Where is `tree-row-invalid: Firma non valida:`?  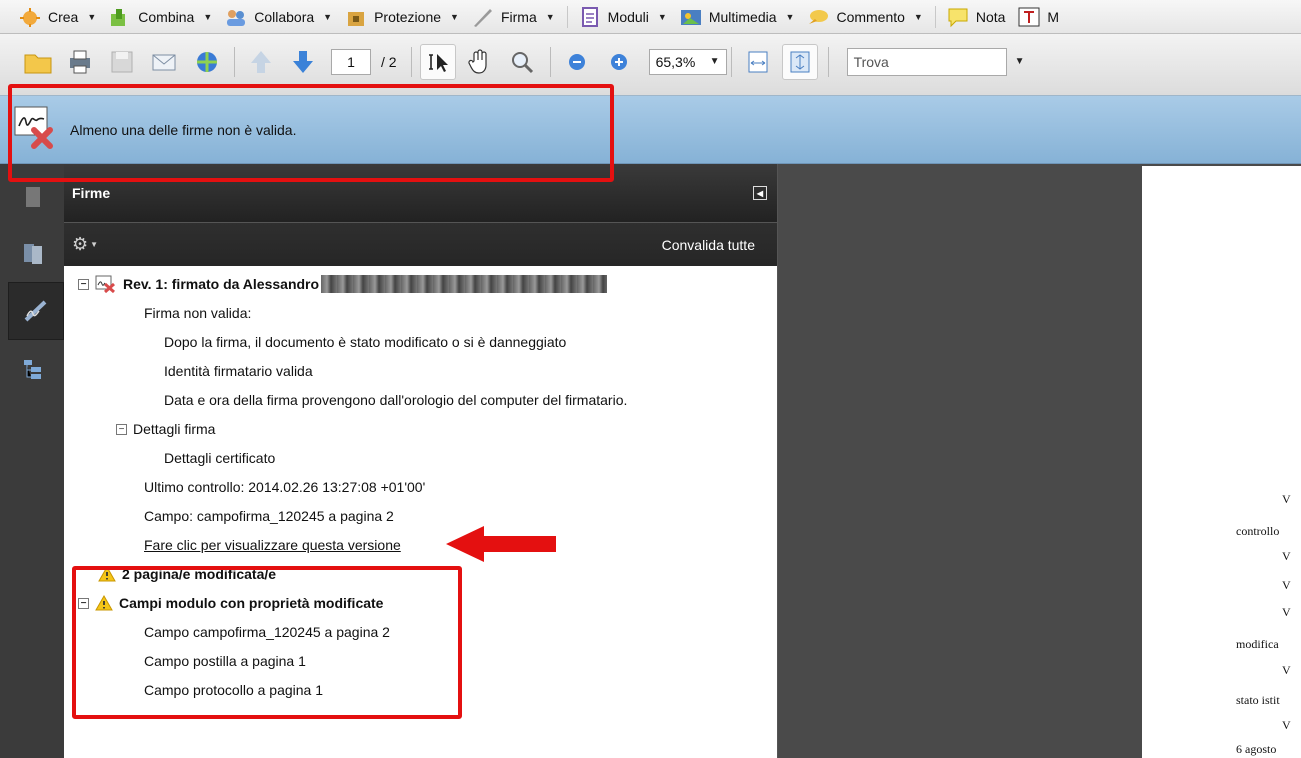
tree-row-invalid: Firma non valida: is located at coordinates (197, 313).